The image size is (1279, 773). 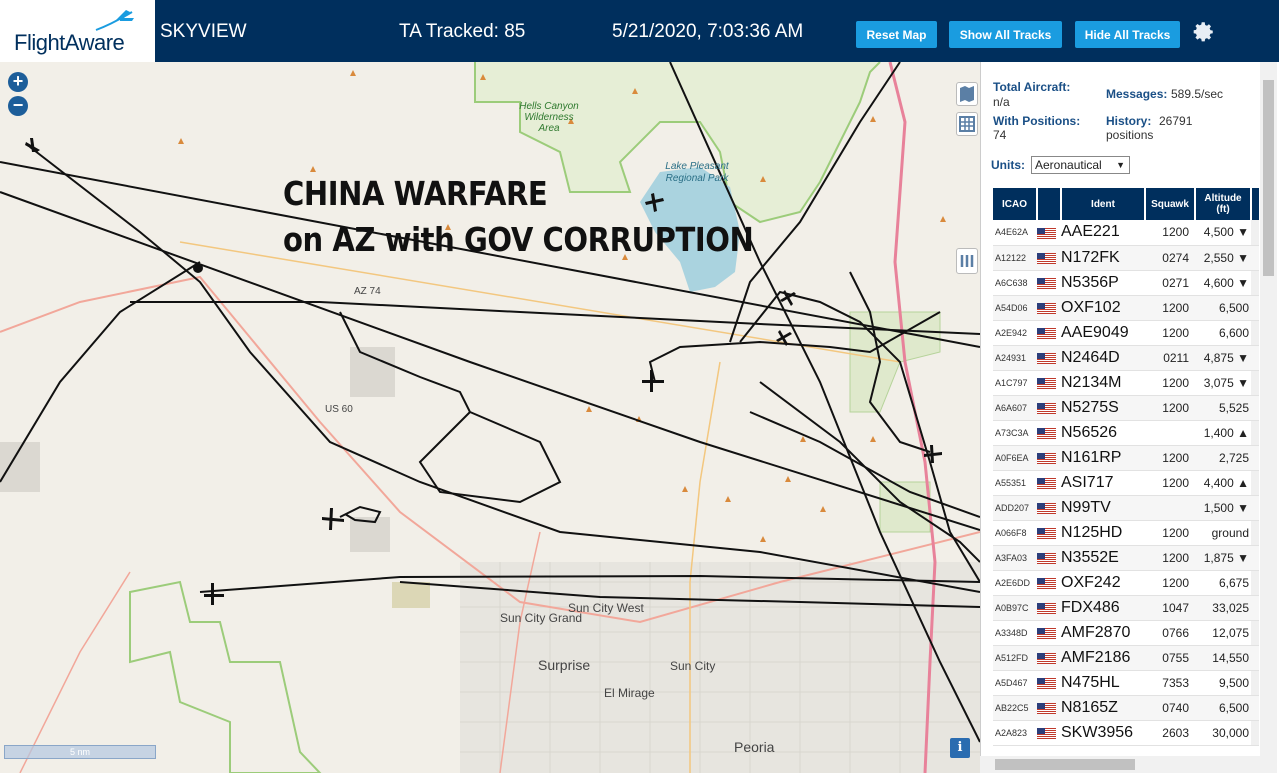 What do you see at coordinates (896, 34) in the screenshot?
I see `reset-map-button: Reset Map` at bounding box center [896, 34].